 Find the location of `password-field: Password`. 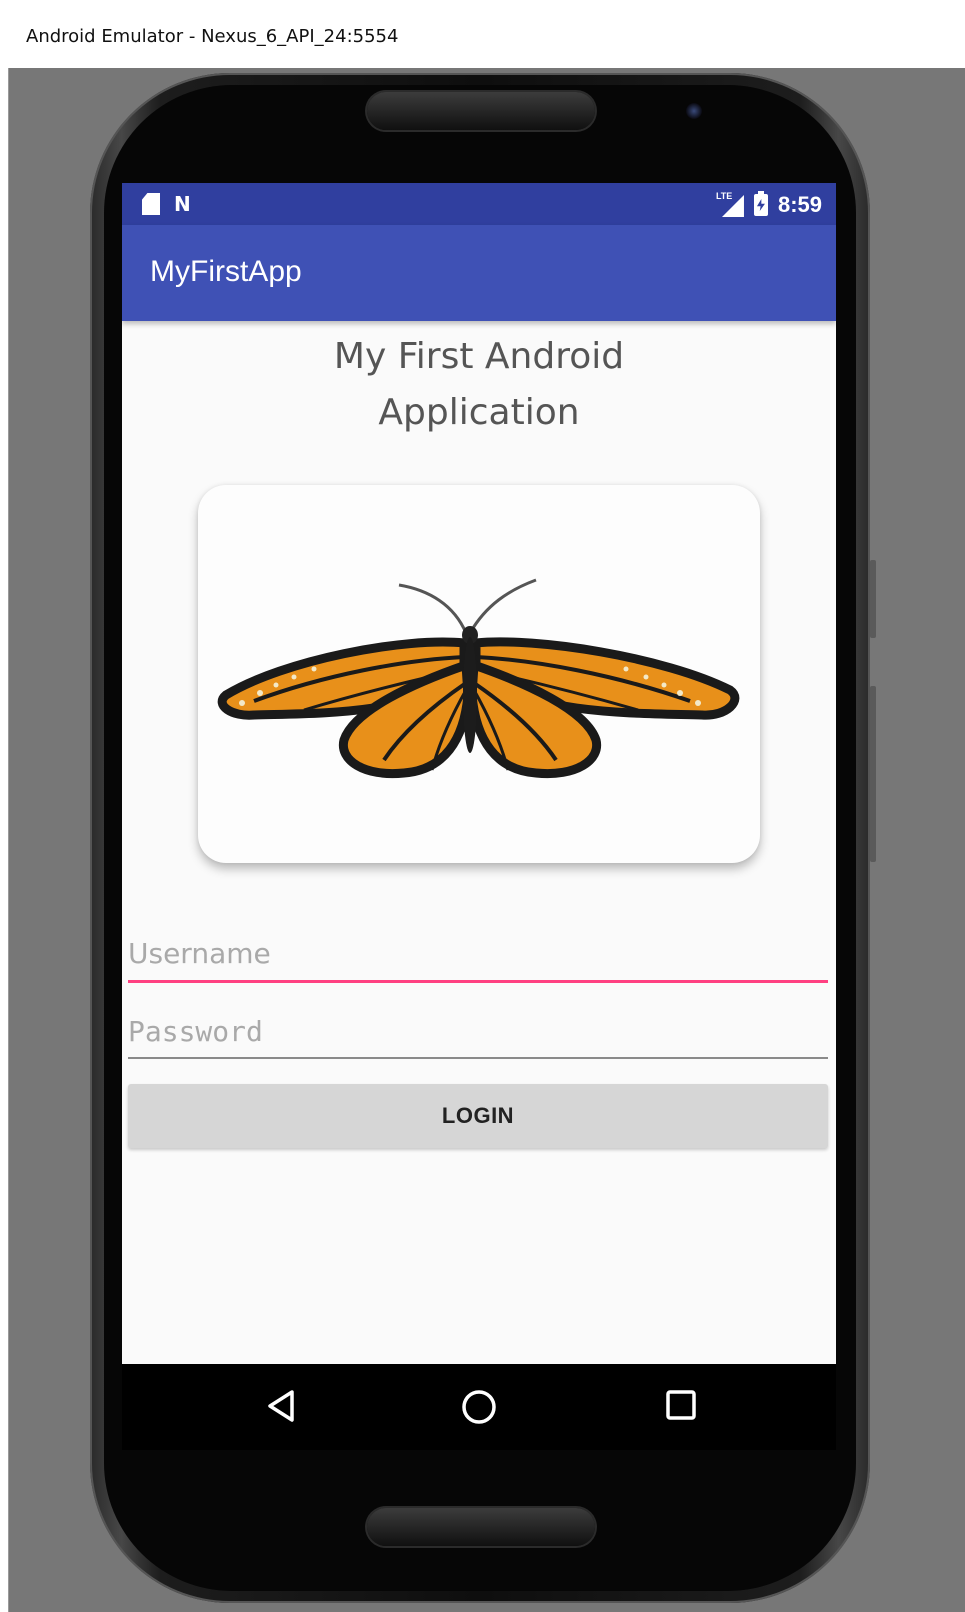

password-field: Password is located at coordinates (195, 1031).